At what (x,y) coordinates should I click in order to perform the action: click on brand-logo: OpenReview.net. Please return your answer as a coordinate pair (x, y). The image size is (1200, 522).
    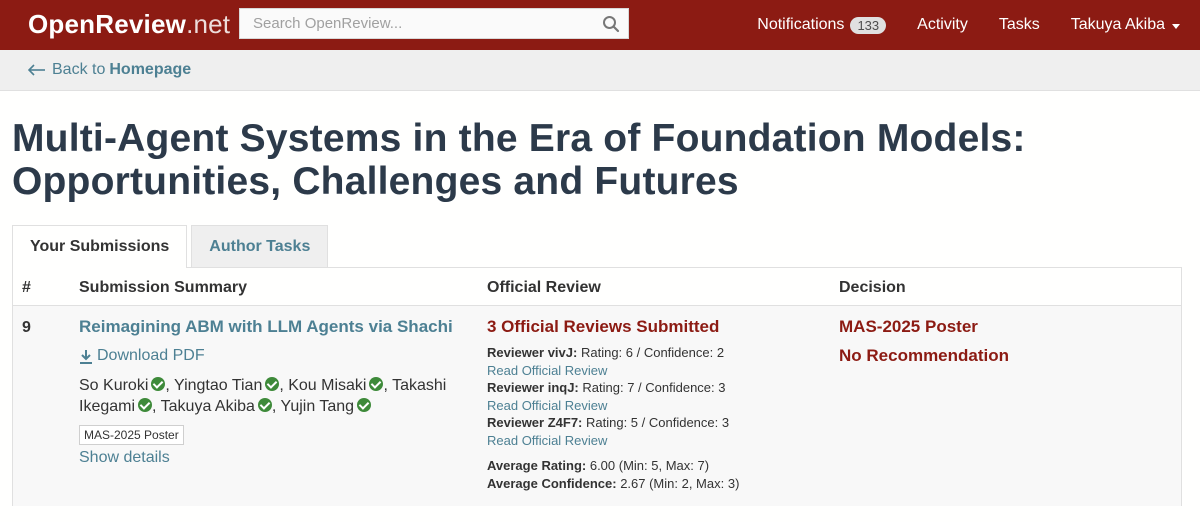
    Looking at the image, I should click on (129, 24).